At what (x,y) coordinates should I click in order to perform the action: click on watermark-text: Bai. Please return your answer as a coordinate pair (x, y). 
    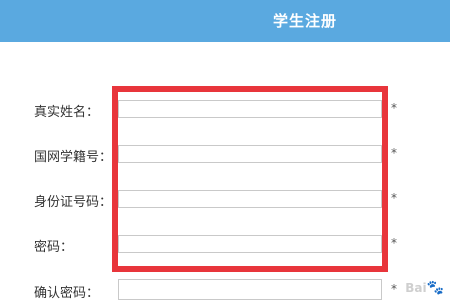
    Looking at the image, I should click on (416, 288).